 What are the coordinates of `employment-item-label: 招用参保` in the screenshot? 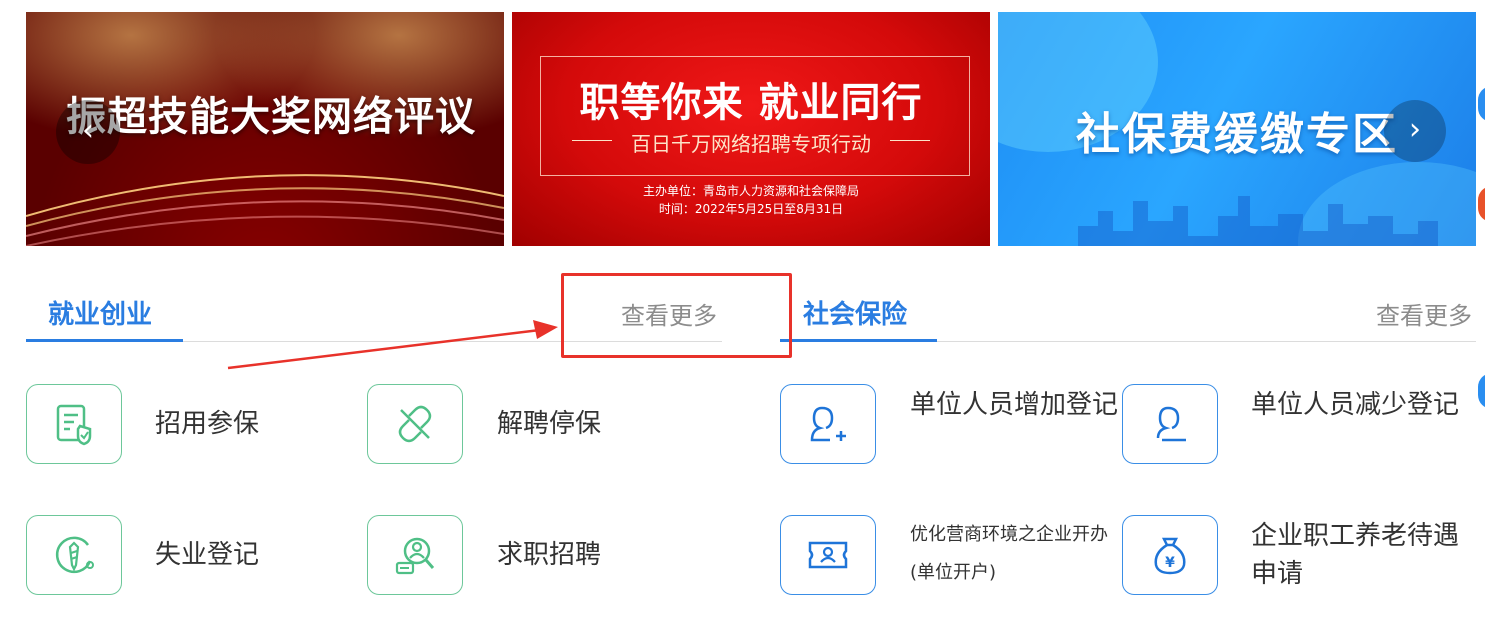 It's located at (207, 424).